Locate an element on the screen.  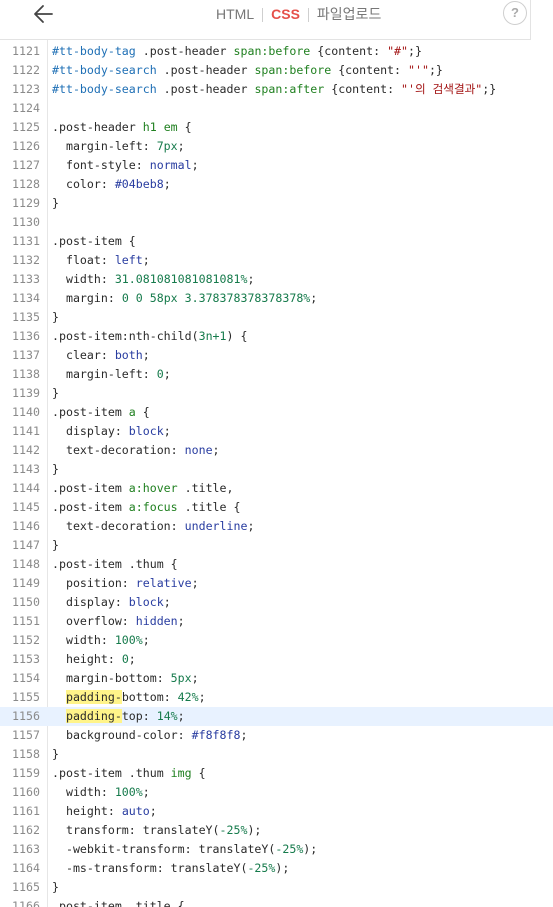
tab-css: CSS is located at coordinates (285, 15).